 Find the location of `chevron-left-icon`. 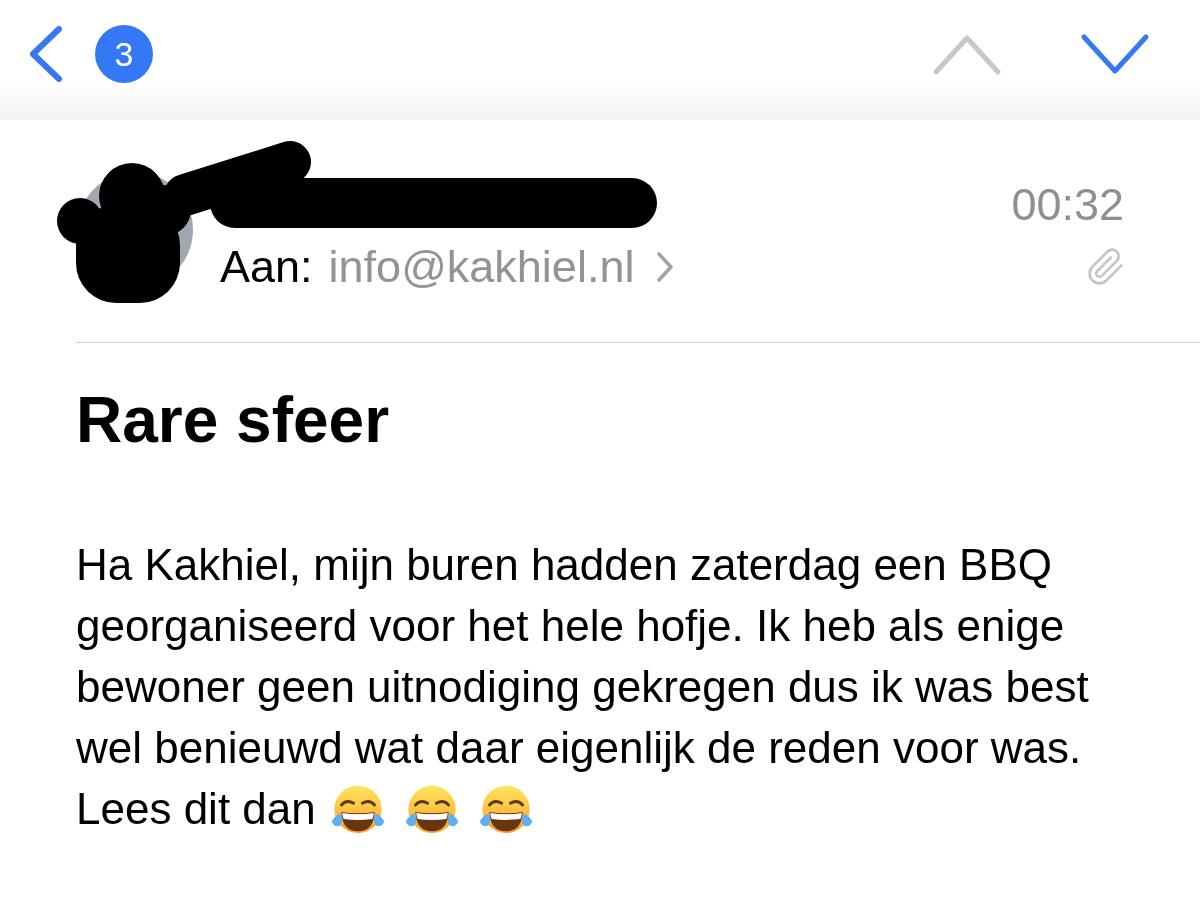

chevron-left-icon is located at coordinates (46, 54).